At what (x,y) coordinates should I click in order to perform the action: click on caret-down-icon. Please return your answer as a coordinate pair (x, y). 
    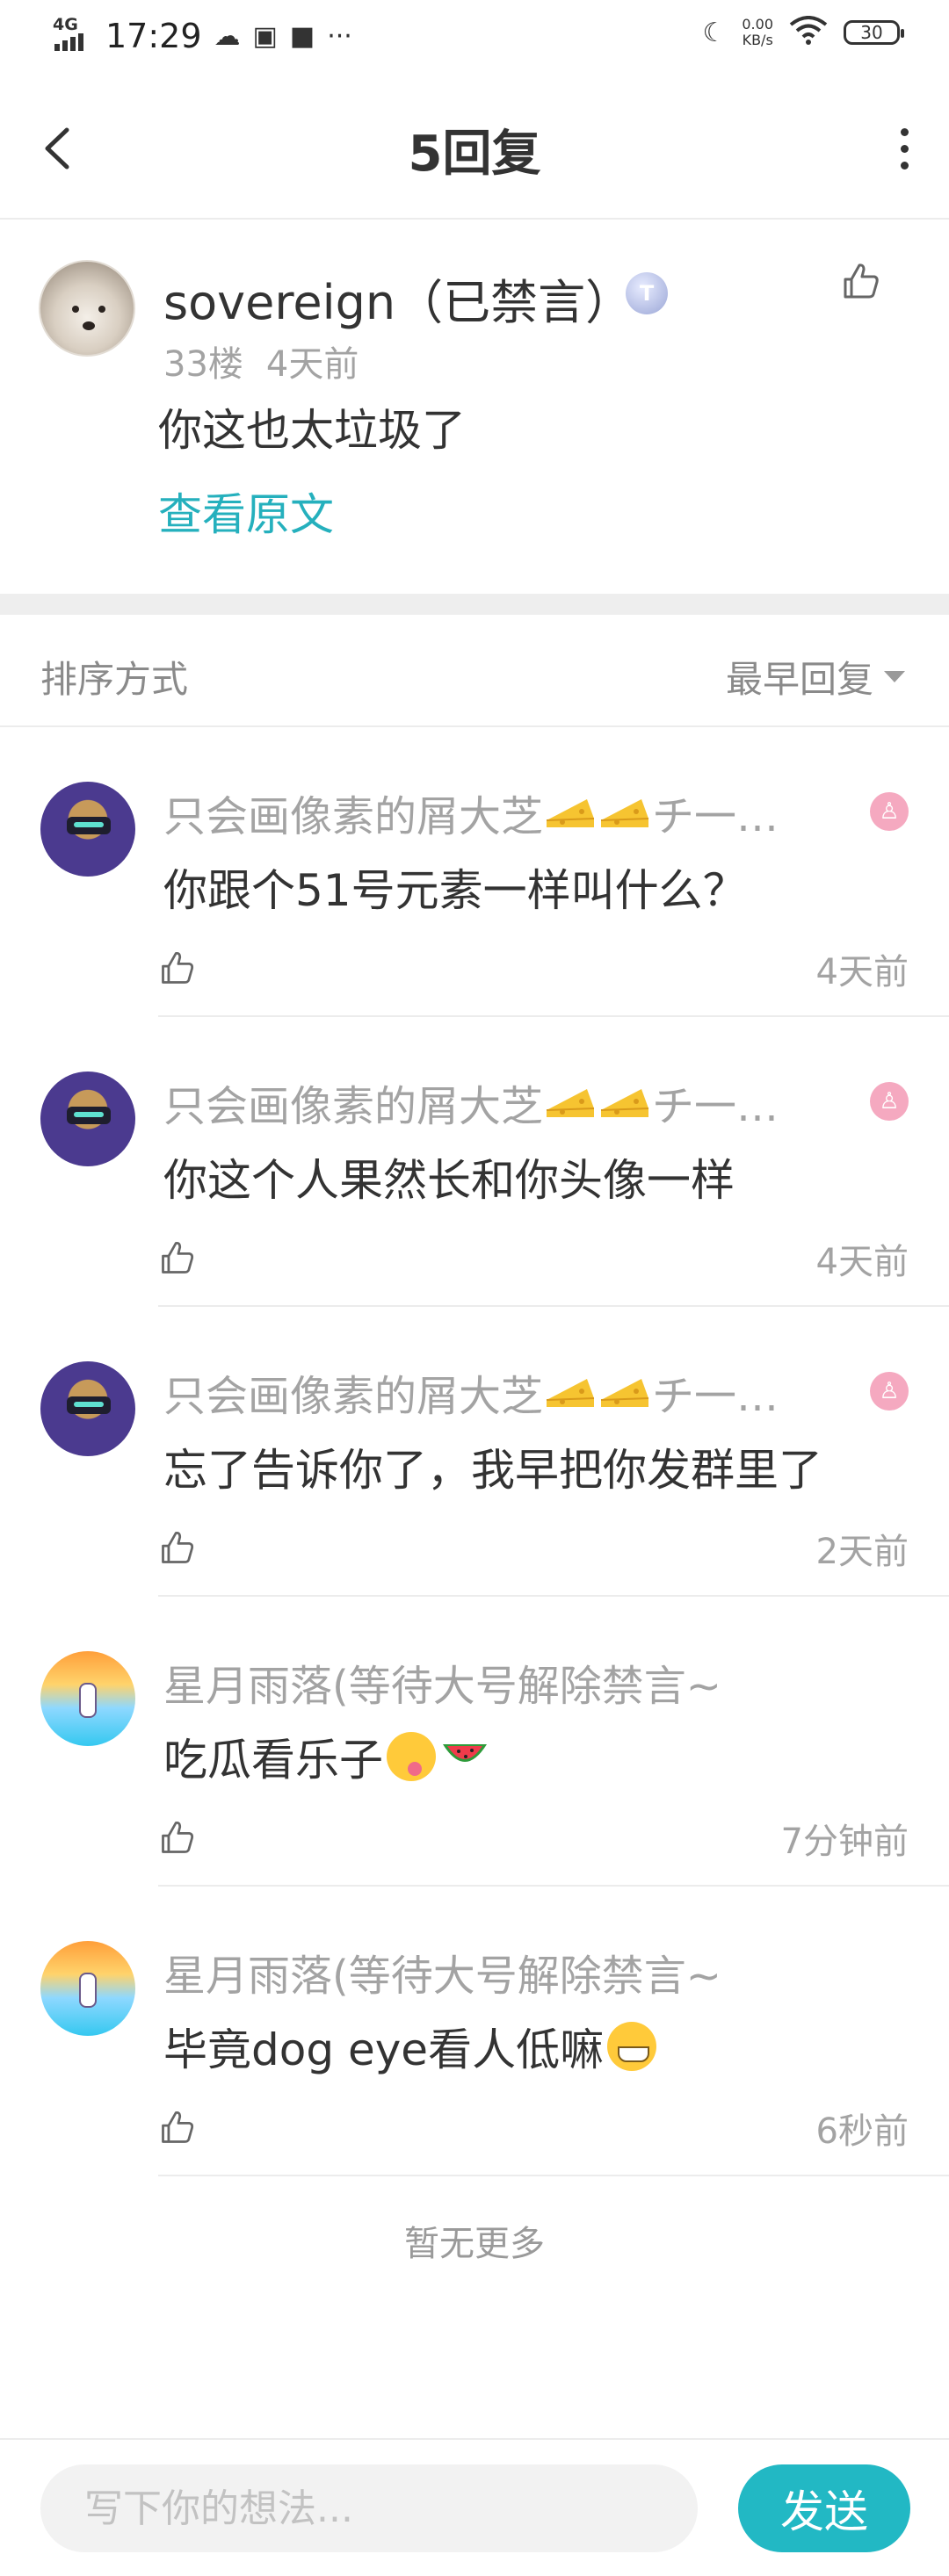
    Looking at the image, I should click on (894, 676).